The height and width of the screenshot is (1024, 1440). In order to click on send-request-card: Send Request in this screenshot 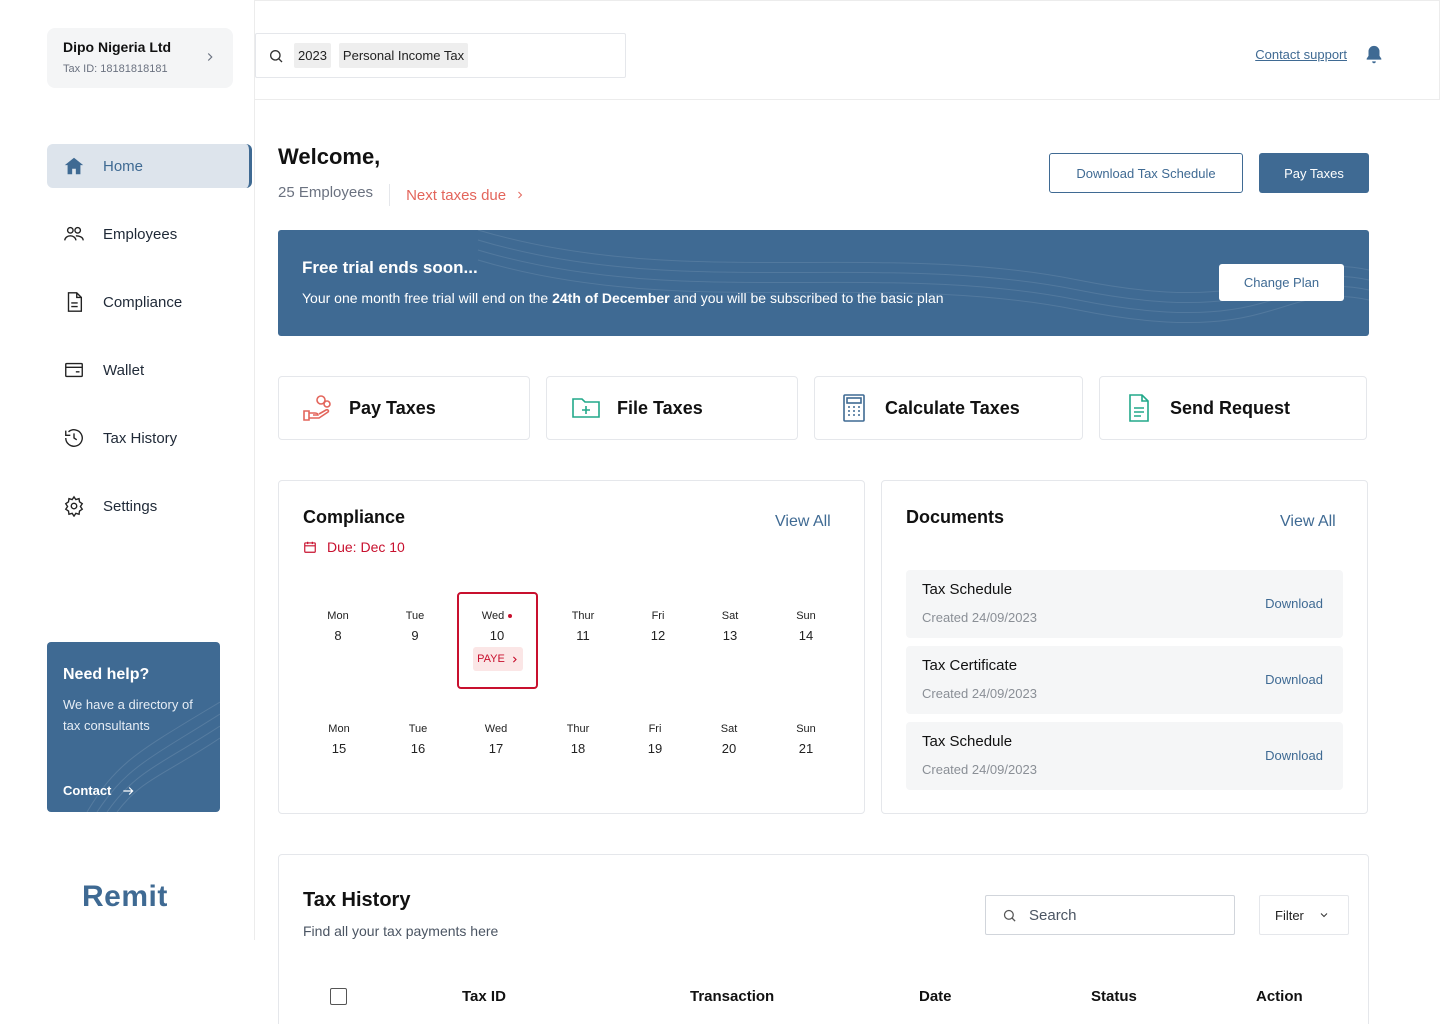, I will do `click(1233, 408)`.